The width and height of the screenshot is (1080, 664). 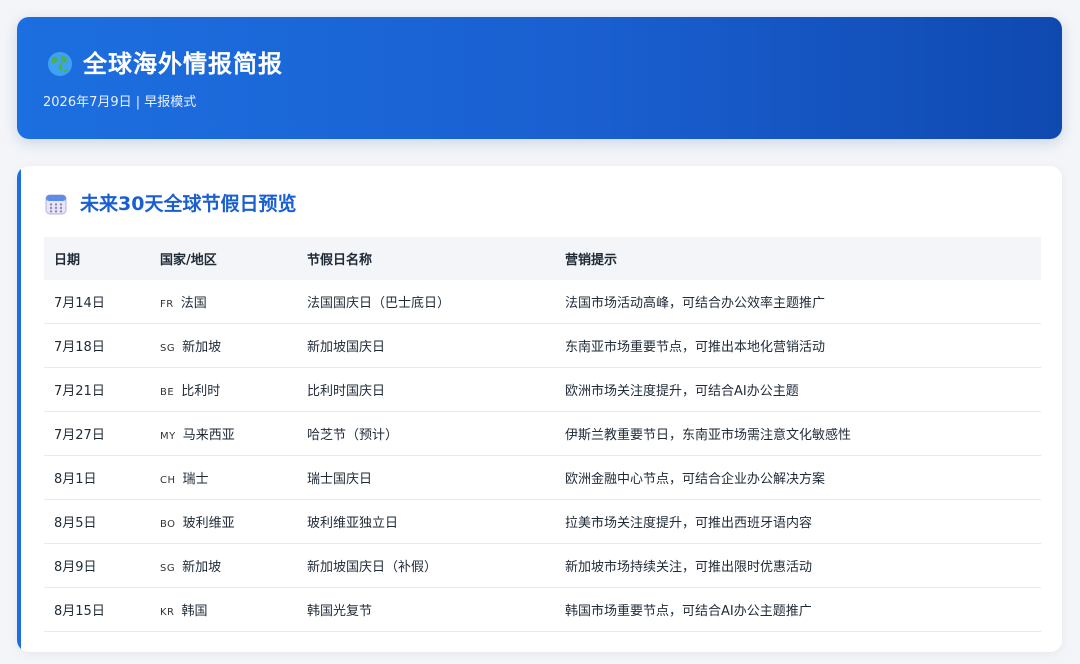 I want to click on marketing-tip: 新加坡市场持续关注，可推出限时优惠活动, so click(x=798, y=565).